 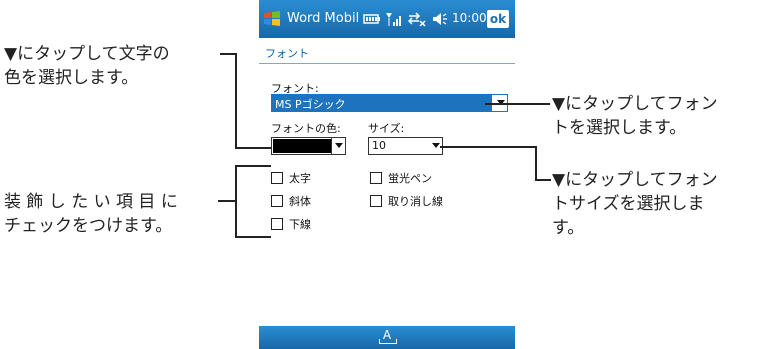 I want to click on font-size-dropdown: 10, so click(x=405, y=146).